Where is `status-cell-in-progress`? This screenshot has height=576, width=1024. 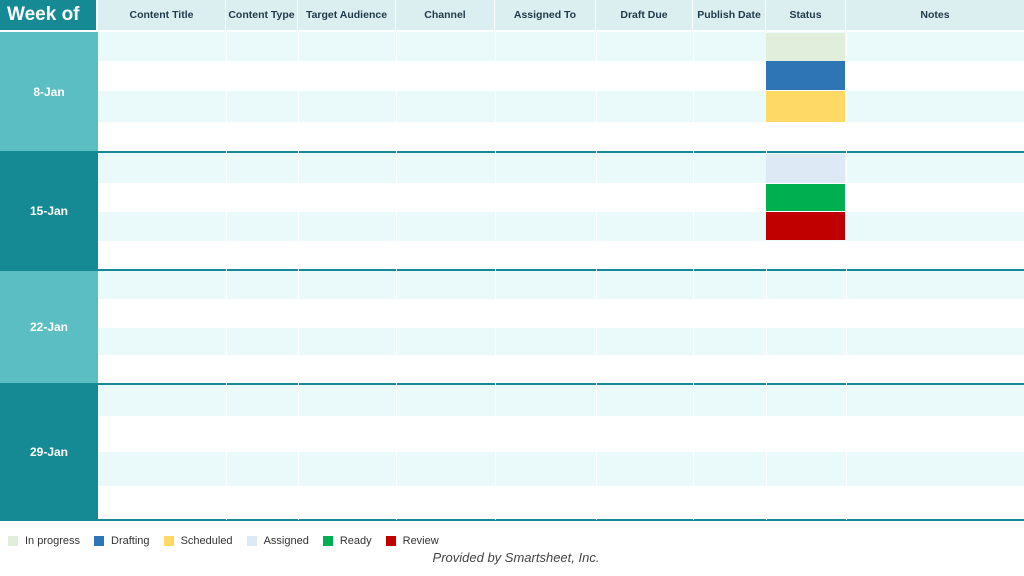 status-cell-in-progress is located at coordinates (805, 47).